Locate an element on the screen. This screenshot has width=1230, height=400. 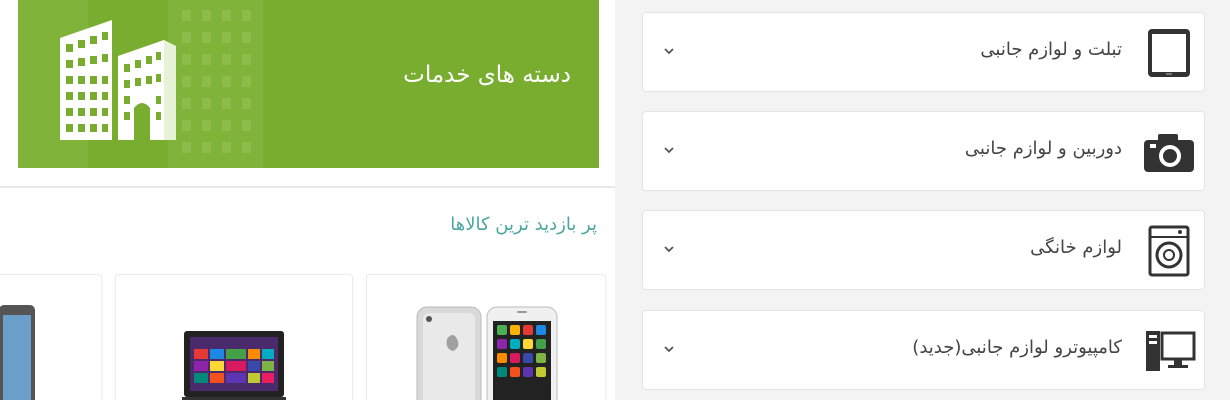
category-item-computer: کامپیوترو لوازم جانبی(جدید) is located at coordinates (923, 350).